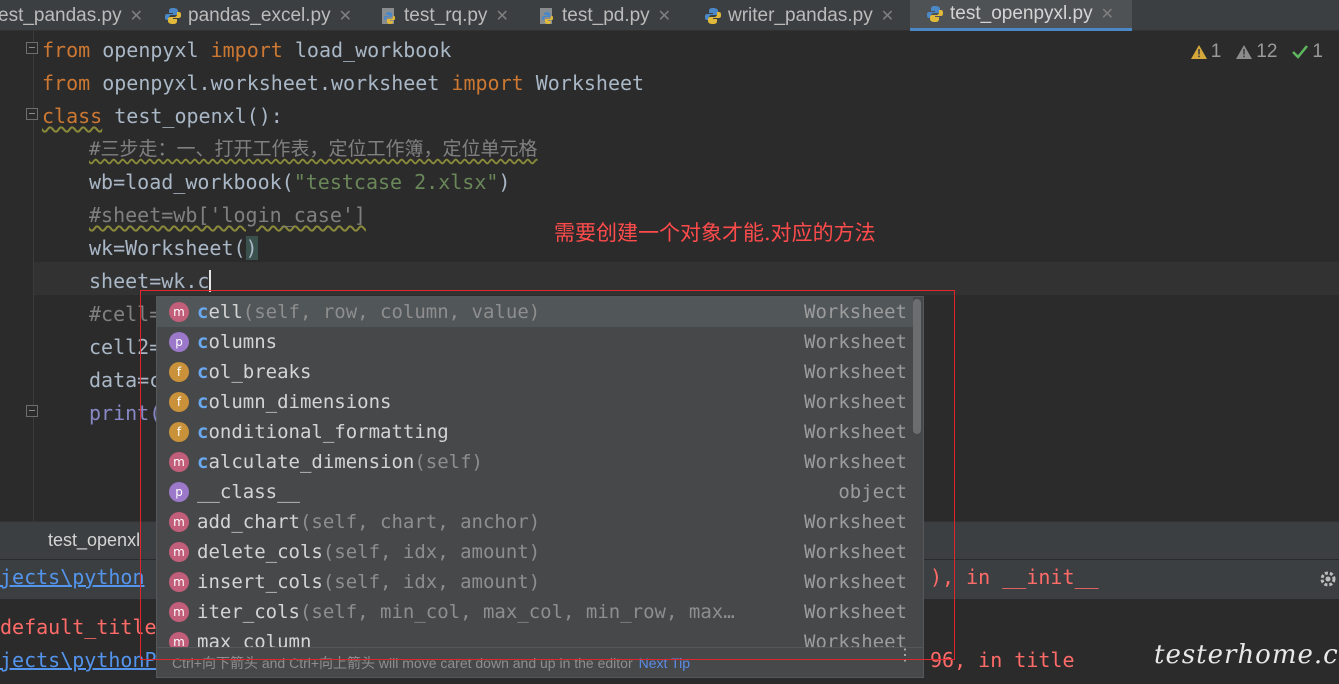 Image resolution: width=1339 pixels, height=684 pixels. I want to click on code-line-9: #cell=, so click(125, 314).